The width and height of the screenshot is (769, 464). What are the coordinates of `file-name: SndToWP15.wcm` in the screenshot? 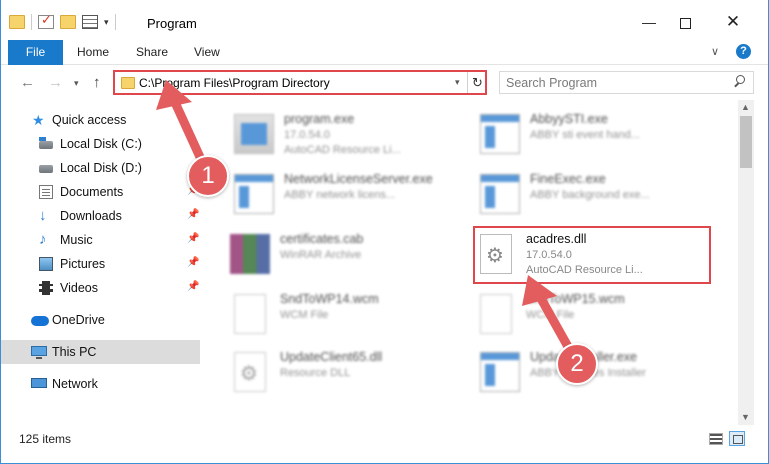 It's located at (575, 299).